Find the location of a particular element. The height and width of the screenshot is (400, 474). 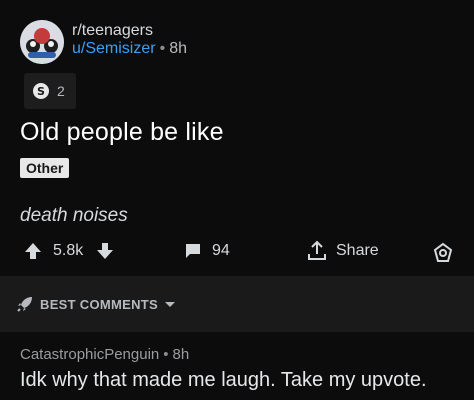

awards-badge: S 2 is located at coordinates (50, 91).